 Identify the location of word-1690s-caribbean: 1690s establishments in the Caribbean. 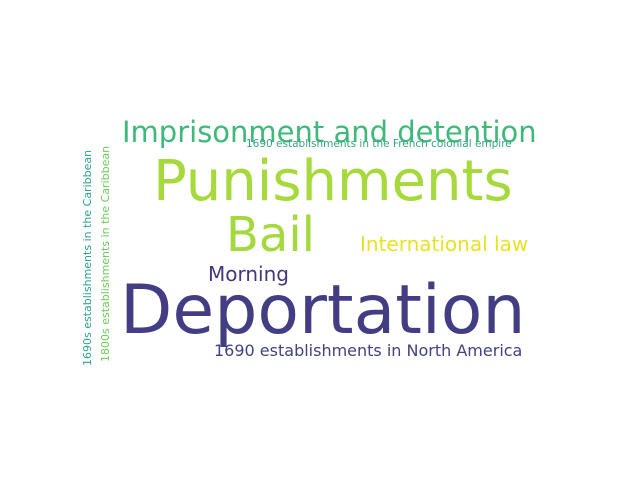
(87, 257).